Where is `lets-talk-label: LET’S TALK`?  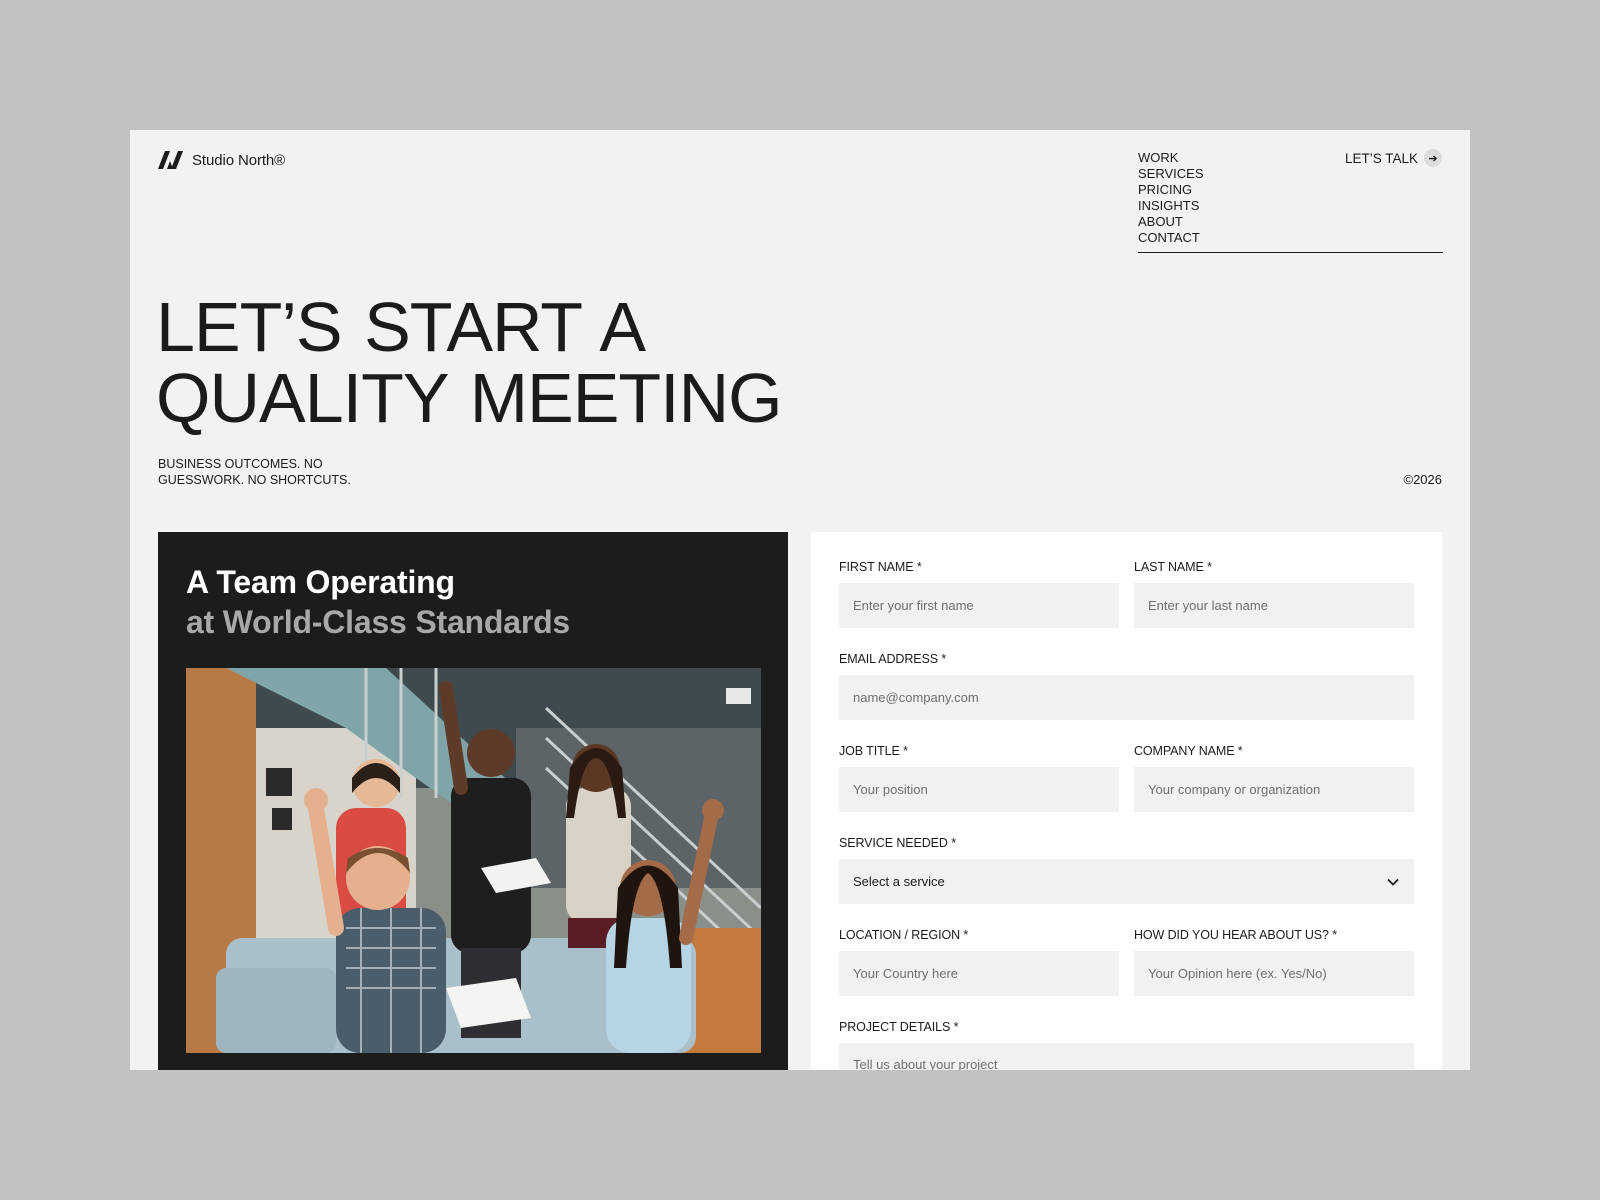 lets-talk-label: LET’S TALK is located at coordinates (1381, 158).